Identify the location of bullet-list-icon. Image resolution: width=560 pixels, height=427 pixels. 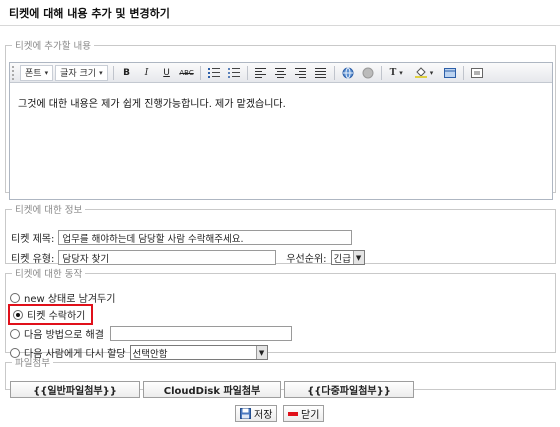
(233, 73).